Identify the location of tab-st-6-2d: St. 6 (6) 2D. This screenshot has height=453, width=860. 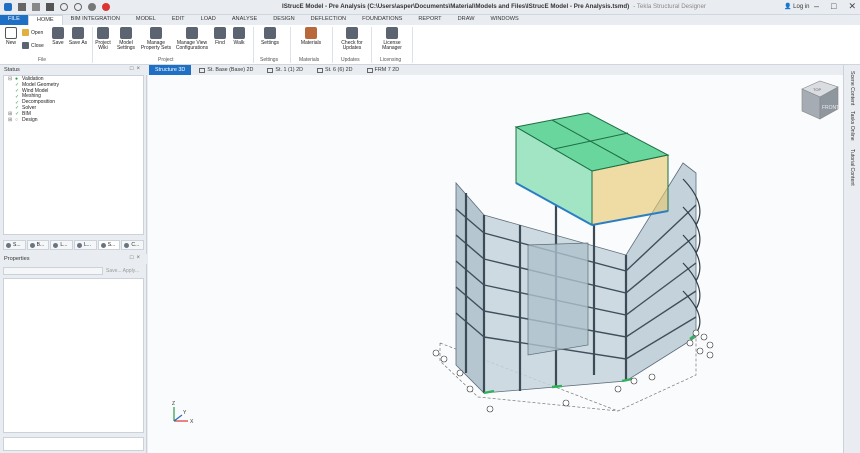
(335, 70).